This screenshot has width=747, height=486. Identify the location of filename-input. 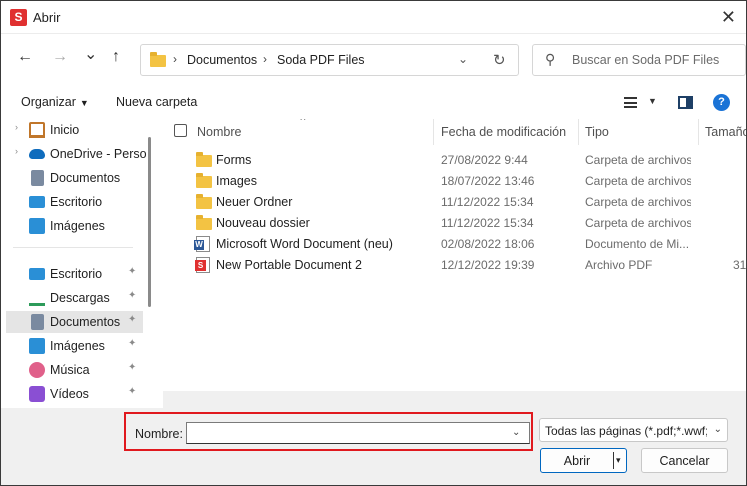
(358, 433).